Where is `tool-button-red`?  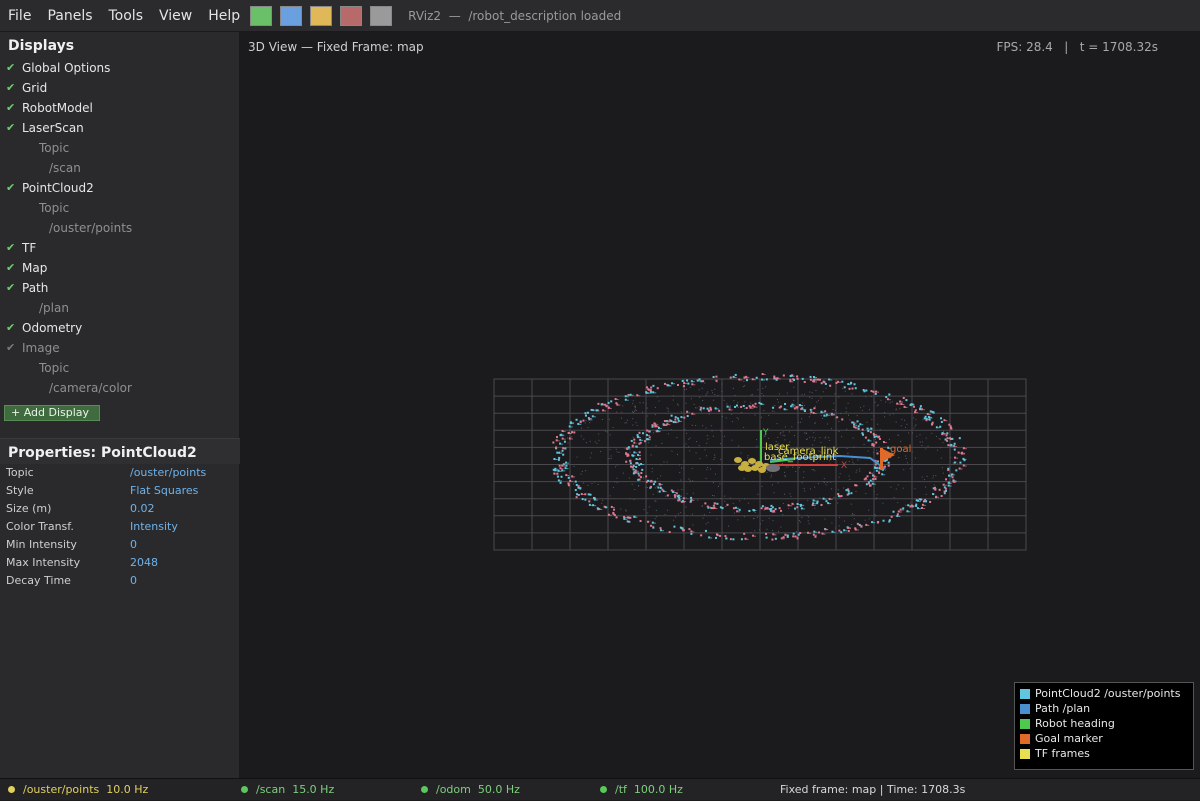
tool-button-red is located at coordinates (351, 15).